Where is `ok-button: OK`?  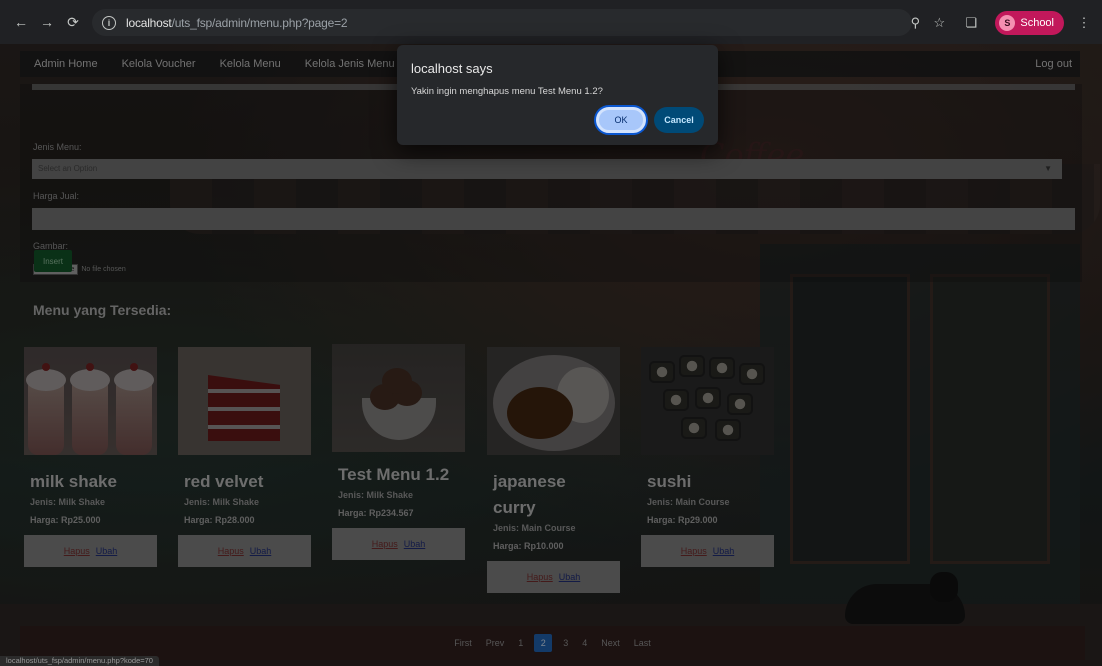 ok-button: OK is located at coordinates (621, 120).